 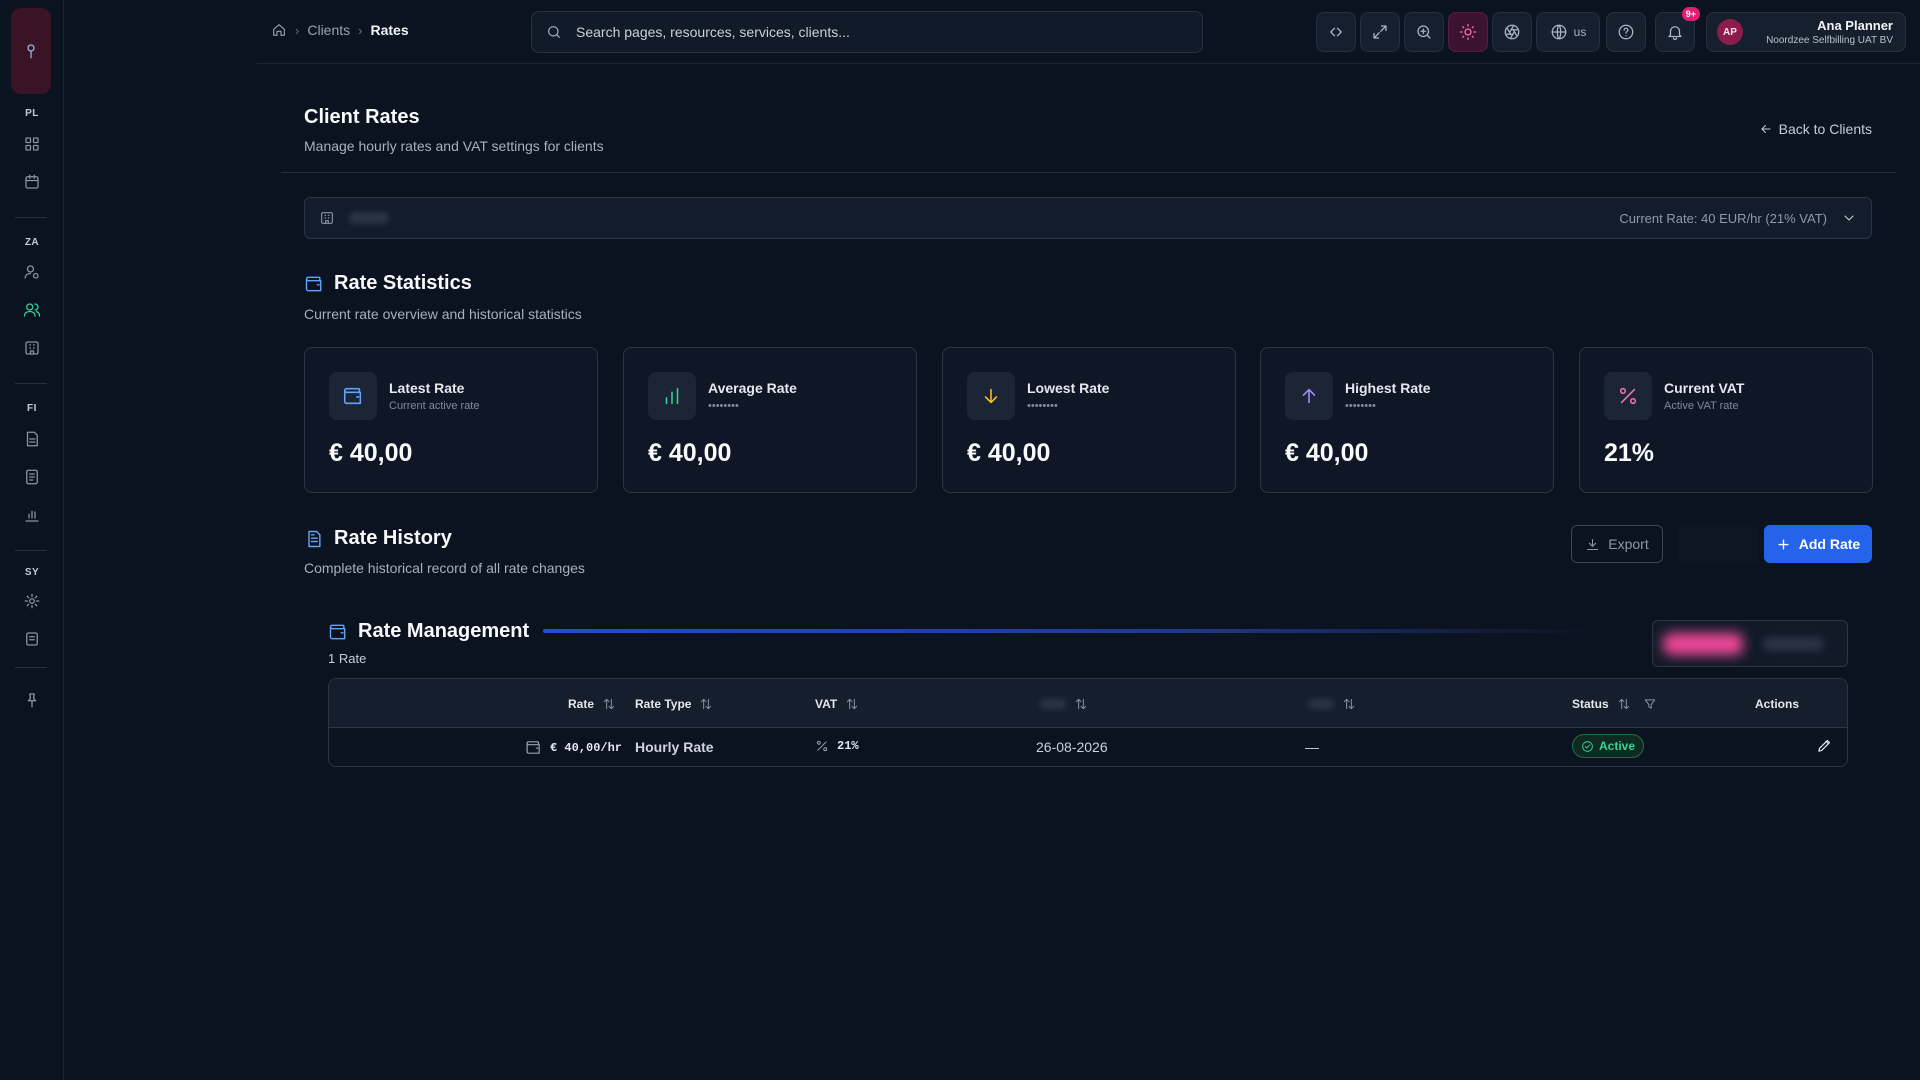 What do you see at coordinates (991, 396) in the screenshot?
I see `arrow-down-icon` at bounding box center [991, 396].